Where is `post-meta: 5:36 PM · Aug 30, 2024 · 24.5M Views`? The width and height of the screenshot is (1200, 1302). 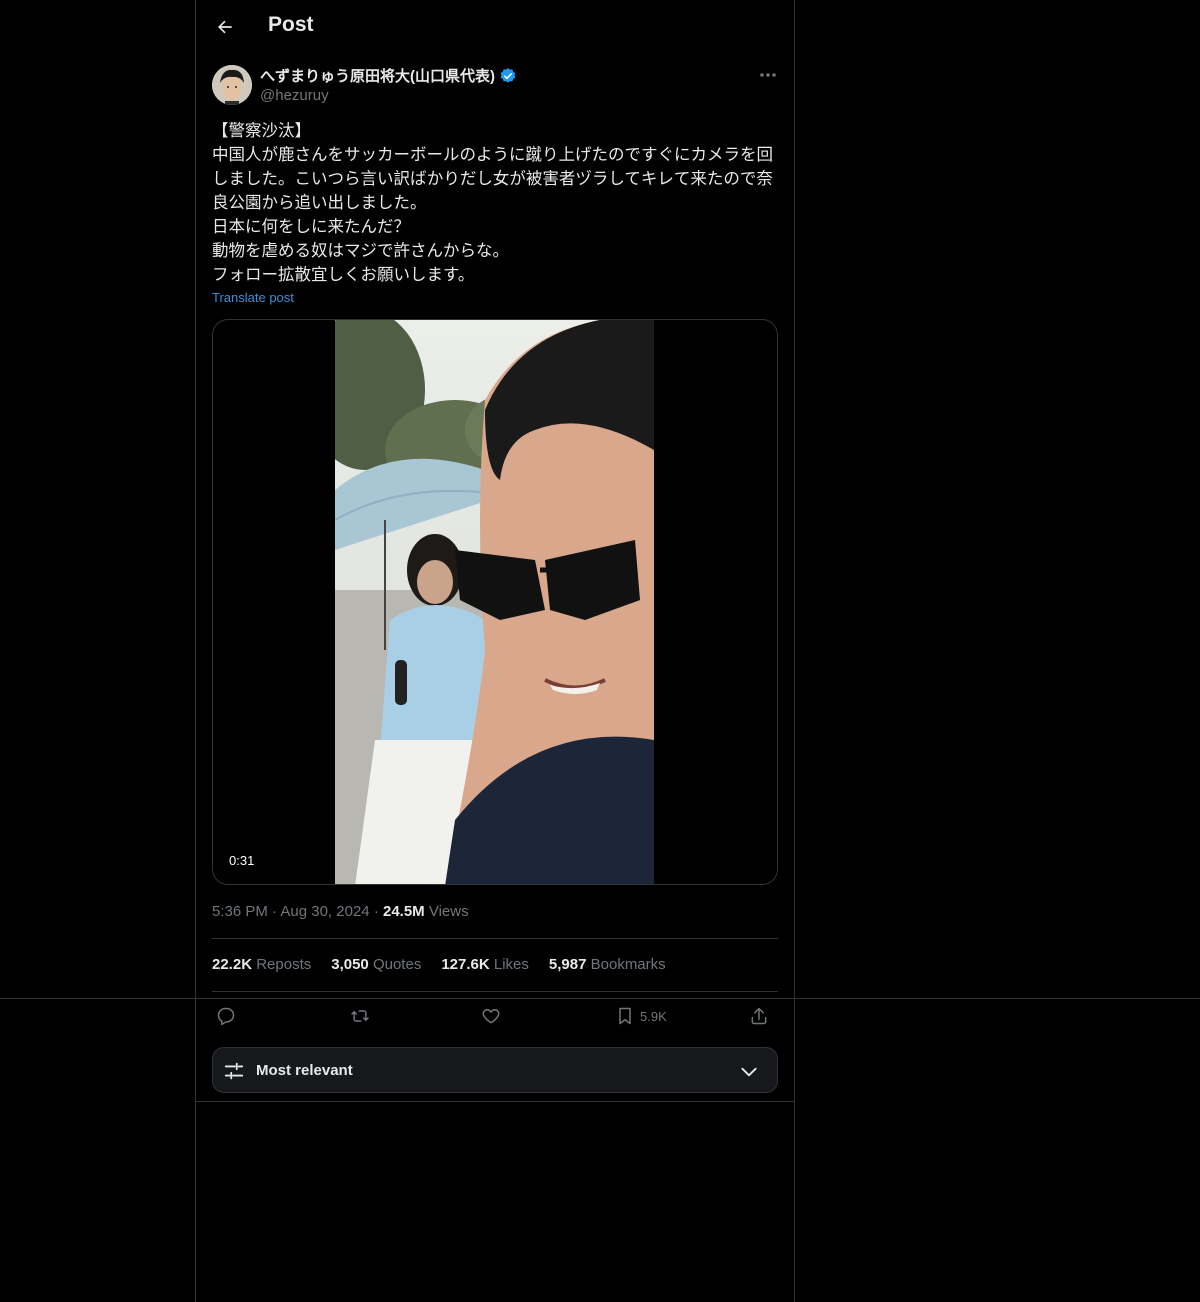
post-meta: 5:36 PM · Aug 30, 2024 · 24.5M Views is located at coordinates (340, 911).